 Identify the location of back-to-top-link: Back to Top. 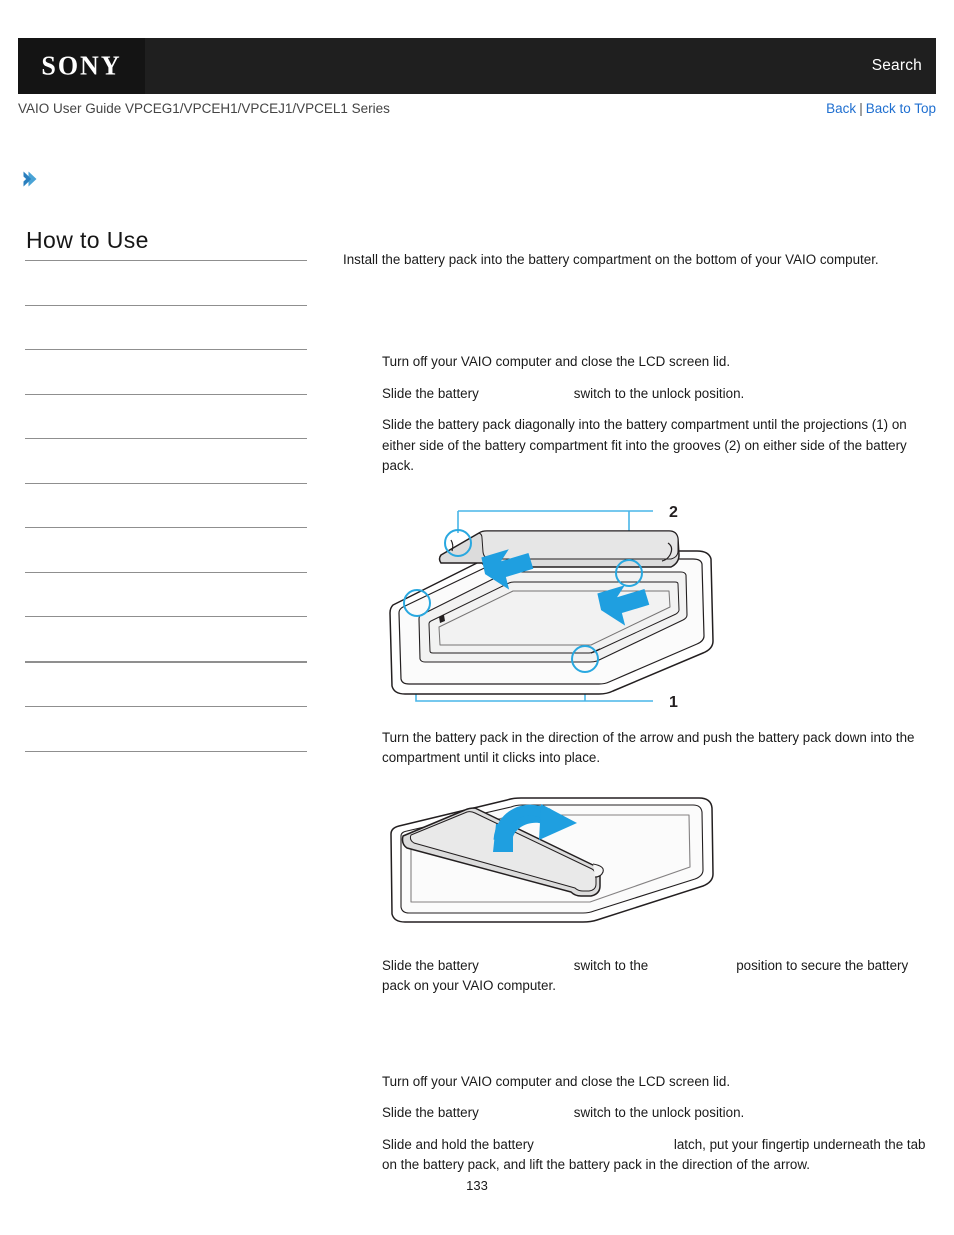
(901, 108).